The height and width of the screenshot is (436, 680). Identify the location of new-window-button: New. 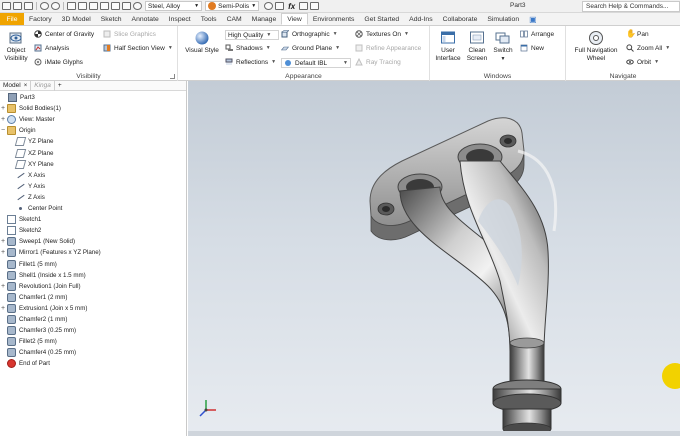
(532, 48).